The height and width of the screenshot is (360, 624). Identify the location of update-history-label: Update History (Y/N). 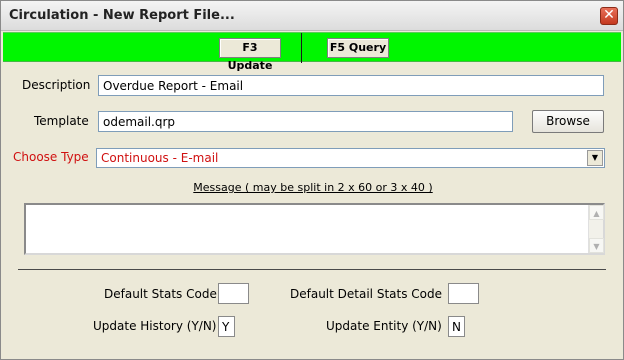
(155, 326).